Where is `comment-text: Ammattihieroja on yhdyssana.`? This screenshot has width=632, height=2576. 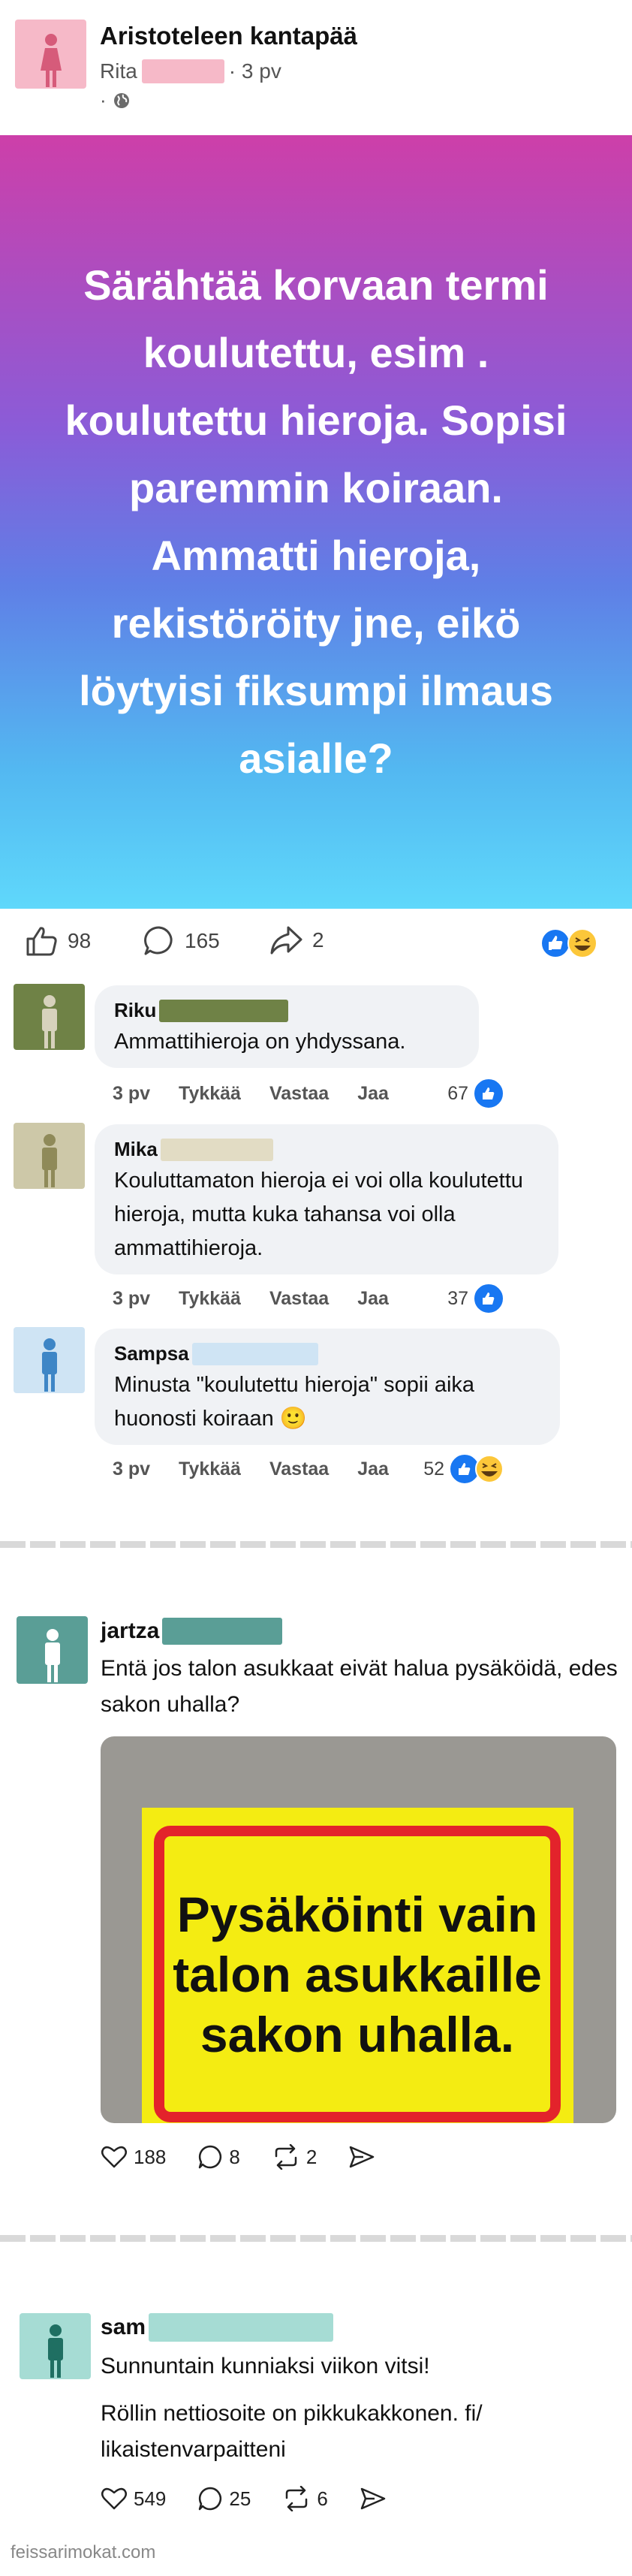 comment-text: Ammattihieroja on yhdyssana. is located at coordinates (260, 1042).